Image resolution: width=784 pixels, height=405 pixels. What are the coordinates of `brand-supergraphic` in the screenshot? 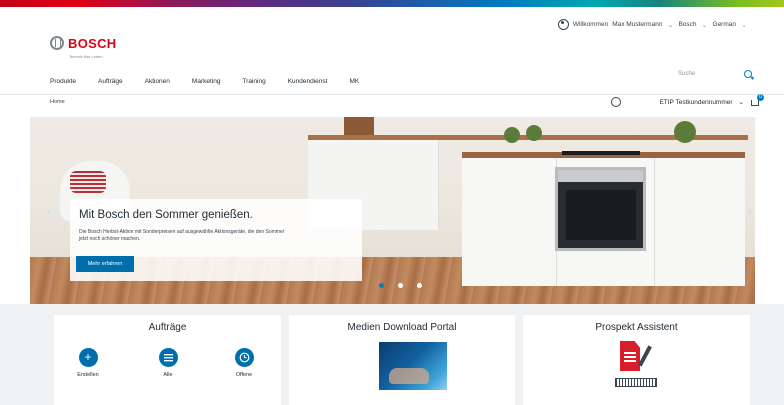 It's located at (392, 3).